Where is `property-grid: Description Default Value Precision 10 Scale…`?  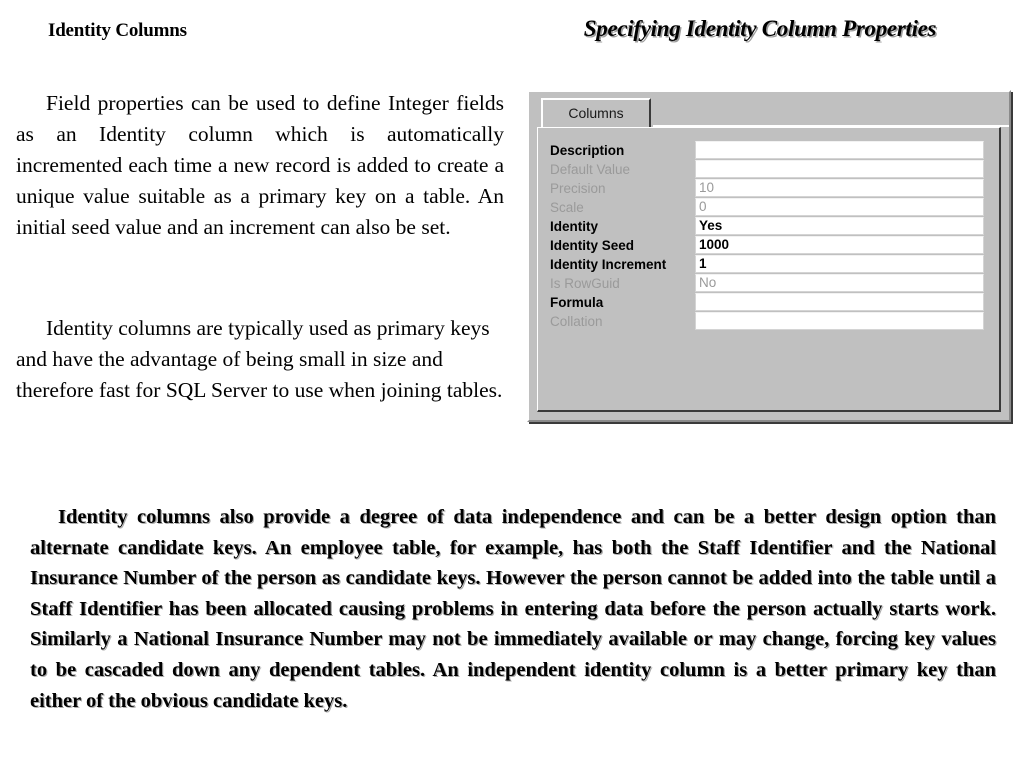 property-grid: Description Default Value Precision 10 Scale… is located at coordinates (767, 236).